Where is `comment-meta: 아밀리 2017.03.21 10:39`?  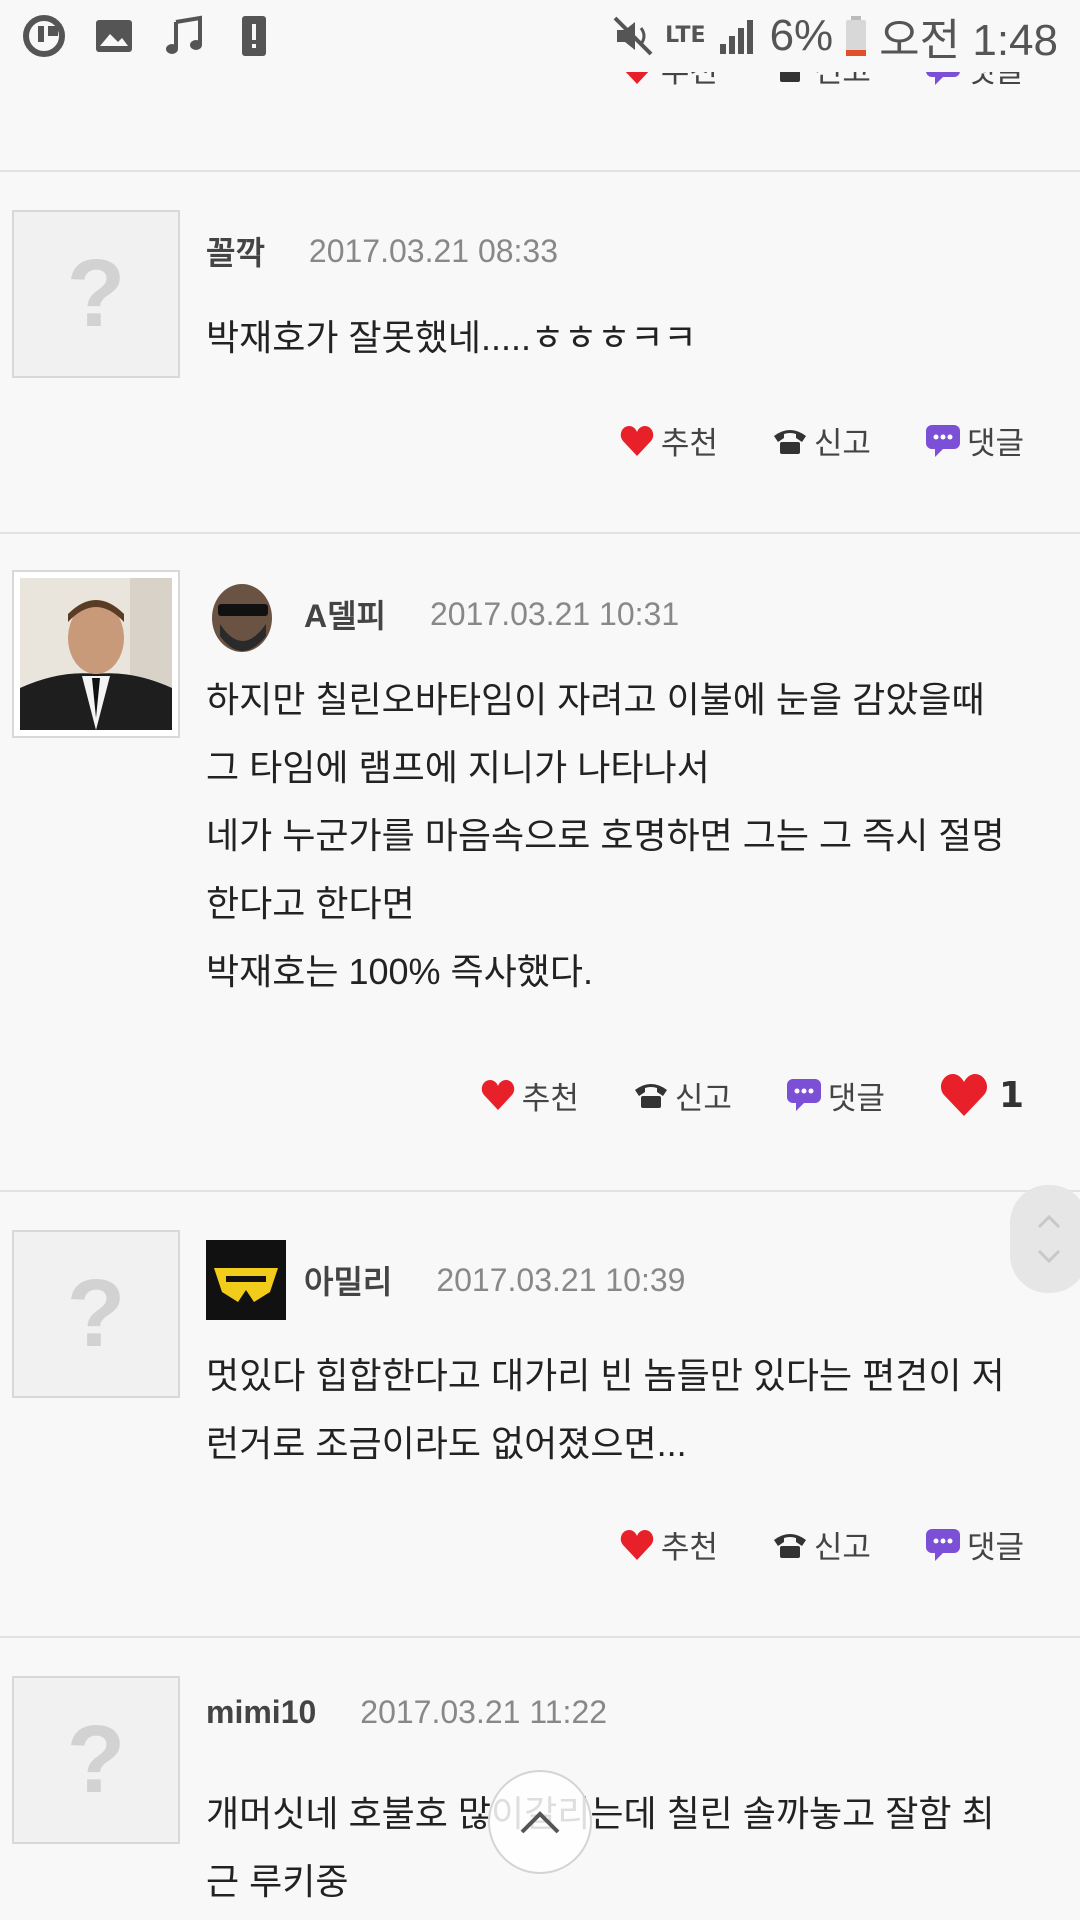
comment-meta: 아밀리 2017.03.21 10:39 is located at coordinates (445, 1280).